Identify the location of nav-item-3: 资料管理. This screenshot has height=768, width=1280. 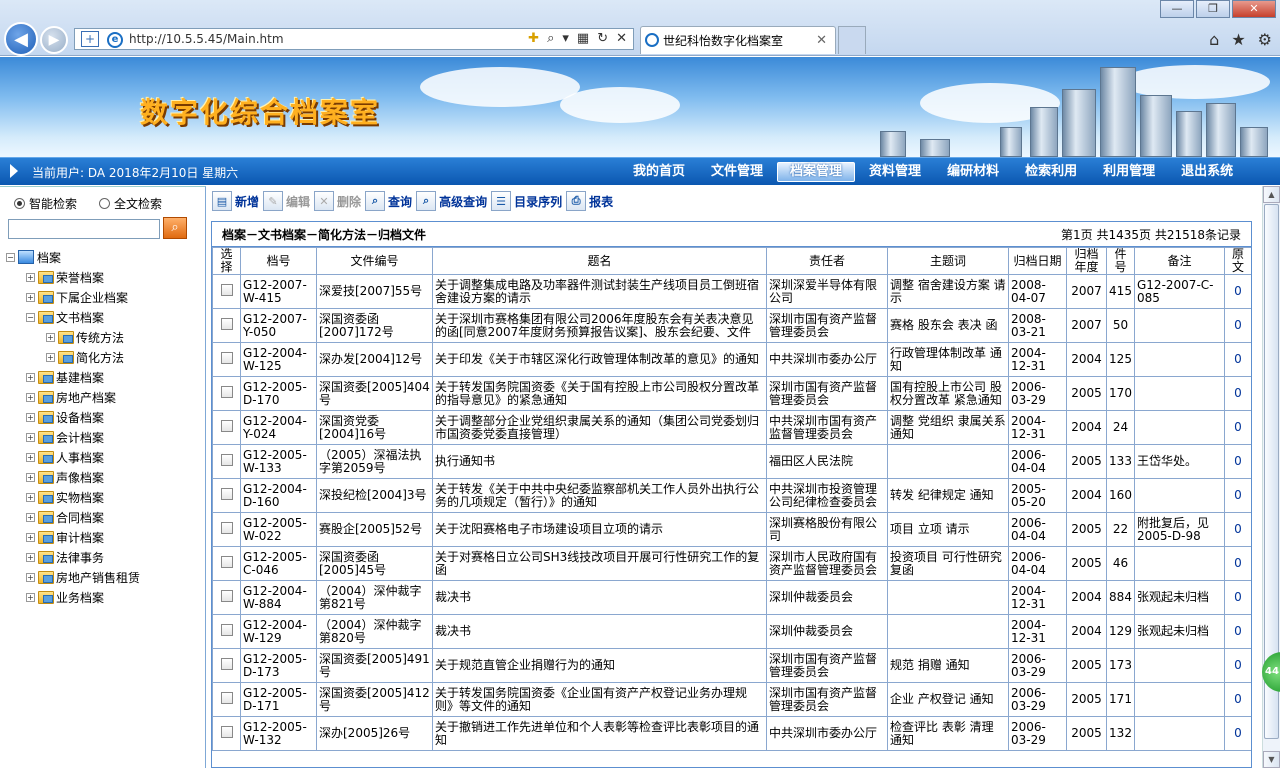
(895, 172).